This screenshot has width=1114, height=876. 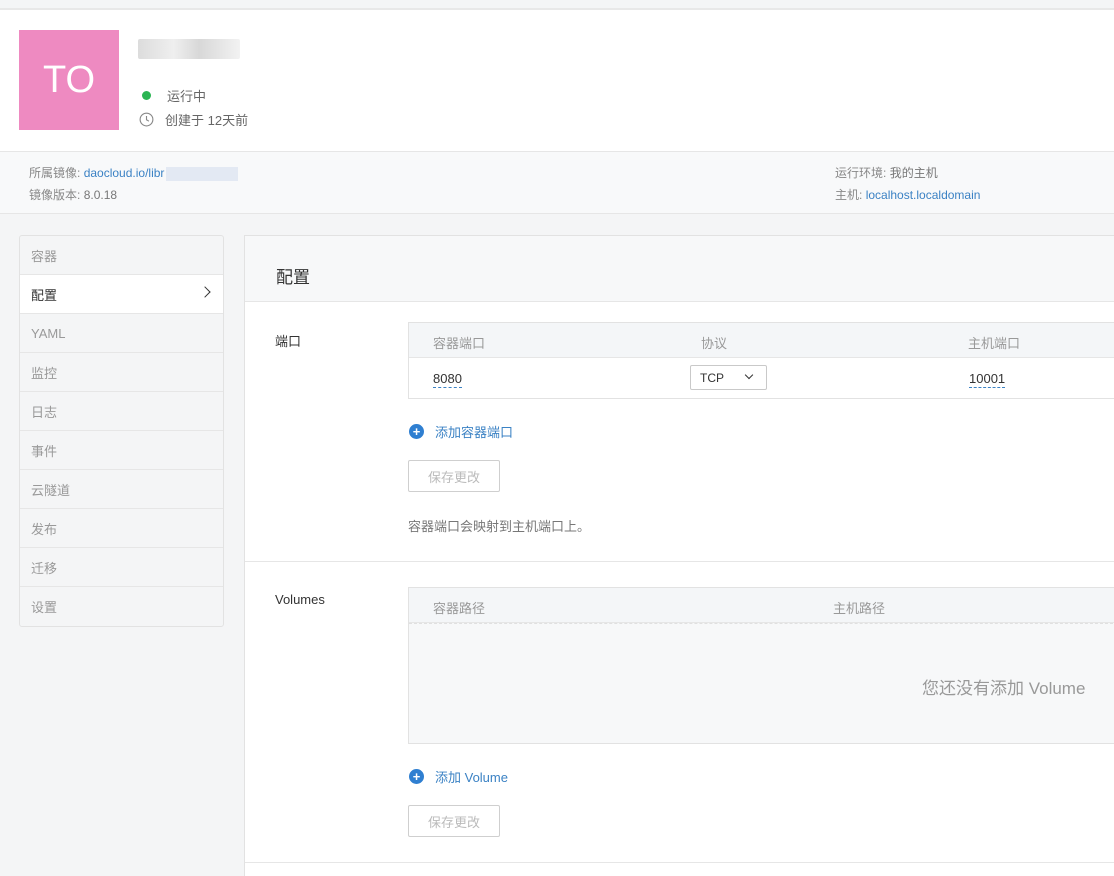 I want to click on ports-section-label: 端口, so click(x=288, y=341).